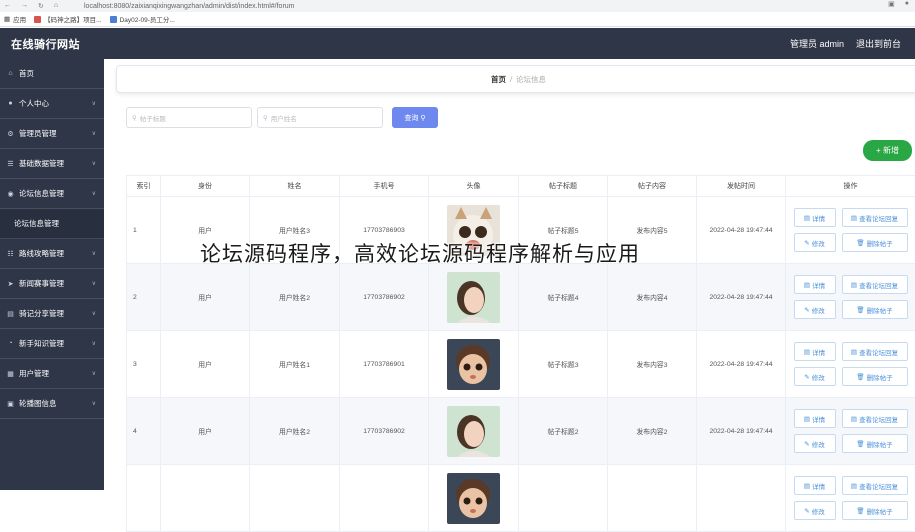  What do you see at coordinates (36, 223) in the screenshot?
I see `sidebar-item-label: 论坛信息管理` at bounding box center [36, 223].